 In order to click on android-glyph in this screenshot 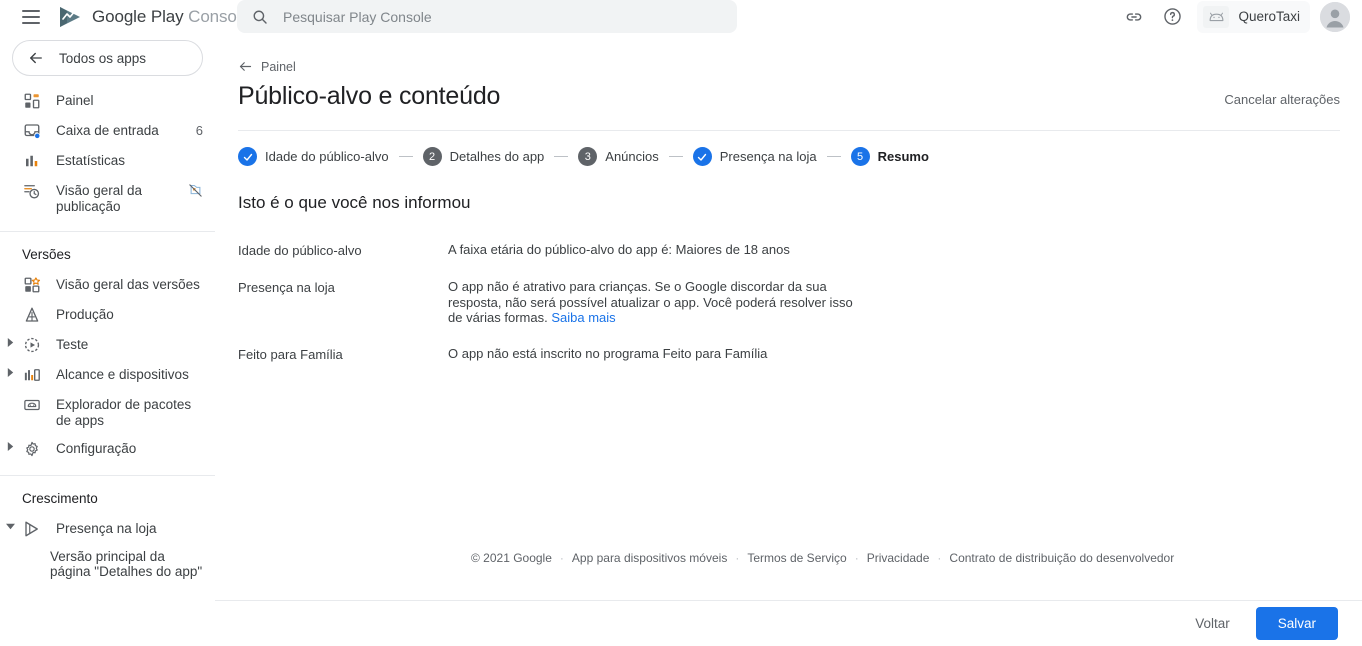, I will do `click(1216, 16)`.